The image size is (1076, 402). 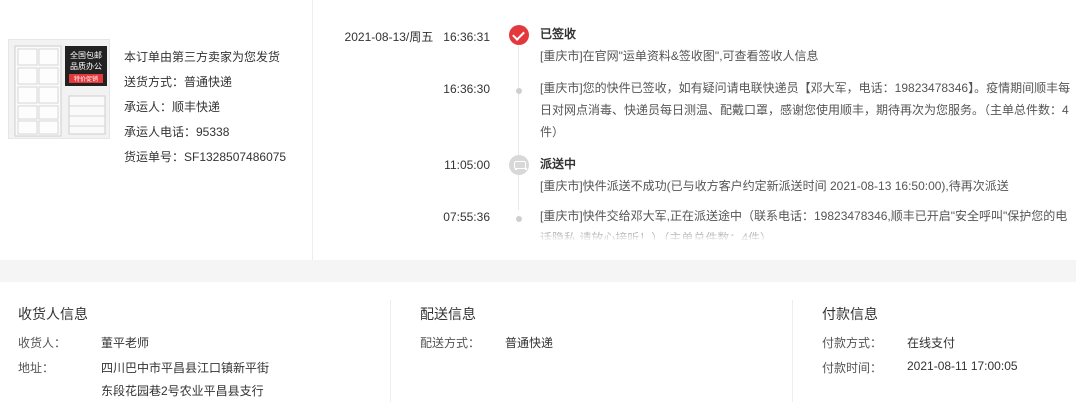 What do you see at coordinates (850, 314) in the screenshot?
I see `payment-heading: 付款信息` at bounding box center [850, 314].